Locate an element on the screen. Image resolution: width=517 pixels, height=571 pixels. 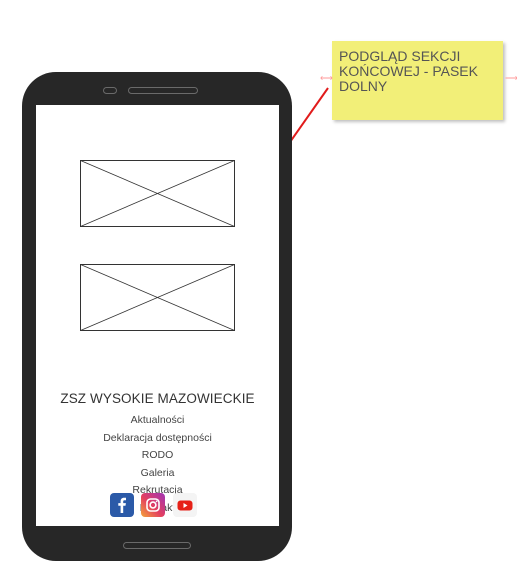
annotation-note-text: PODGLĄD SEKCJI KOŃCOWEJ - PASEK DOLNY is located at coordinates (408, 71).